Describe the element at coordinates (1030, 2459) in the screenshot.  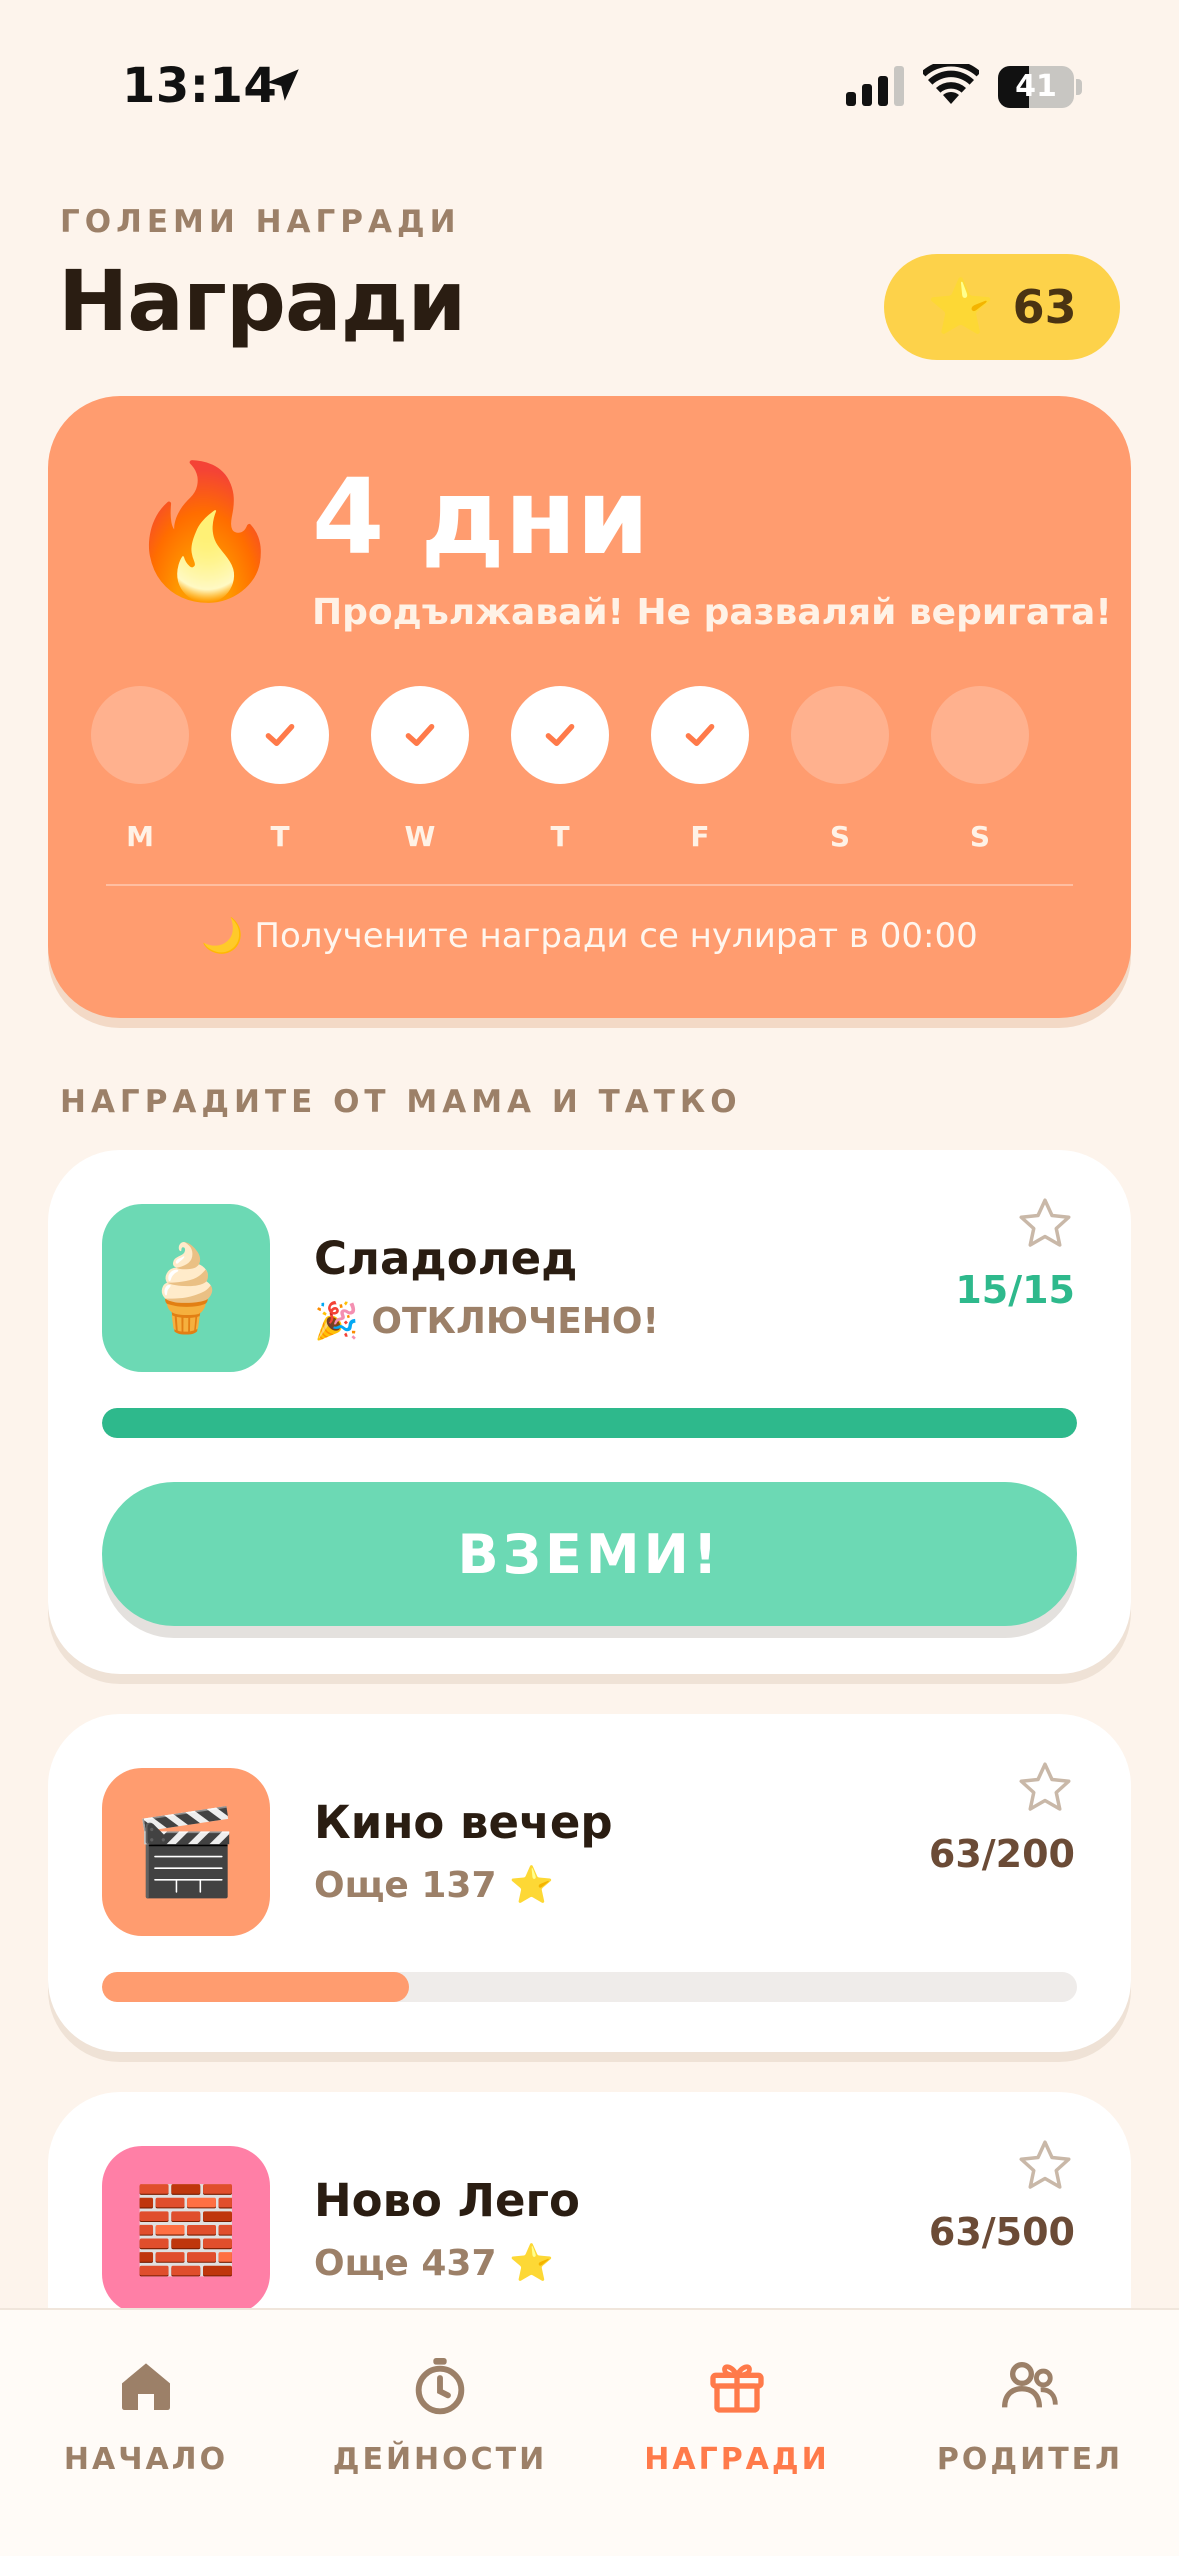
I see `tab-label: РОДИТЕЛ` at that location.